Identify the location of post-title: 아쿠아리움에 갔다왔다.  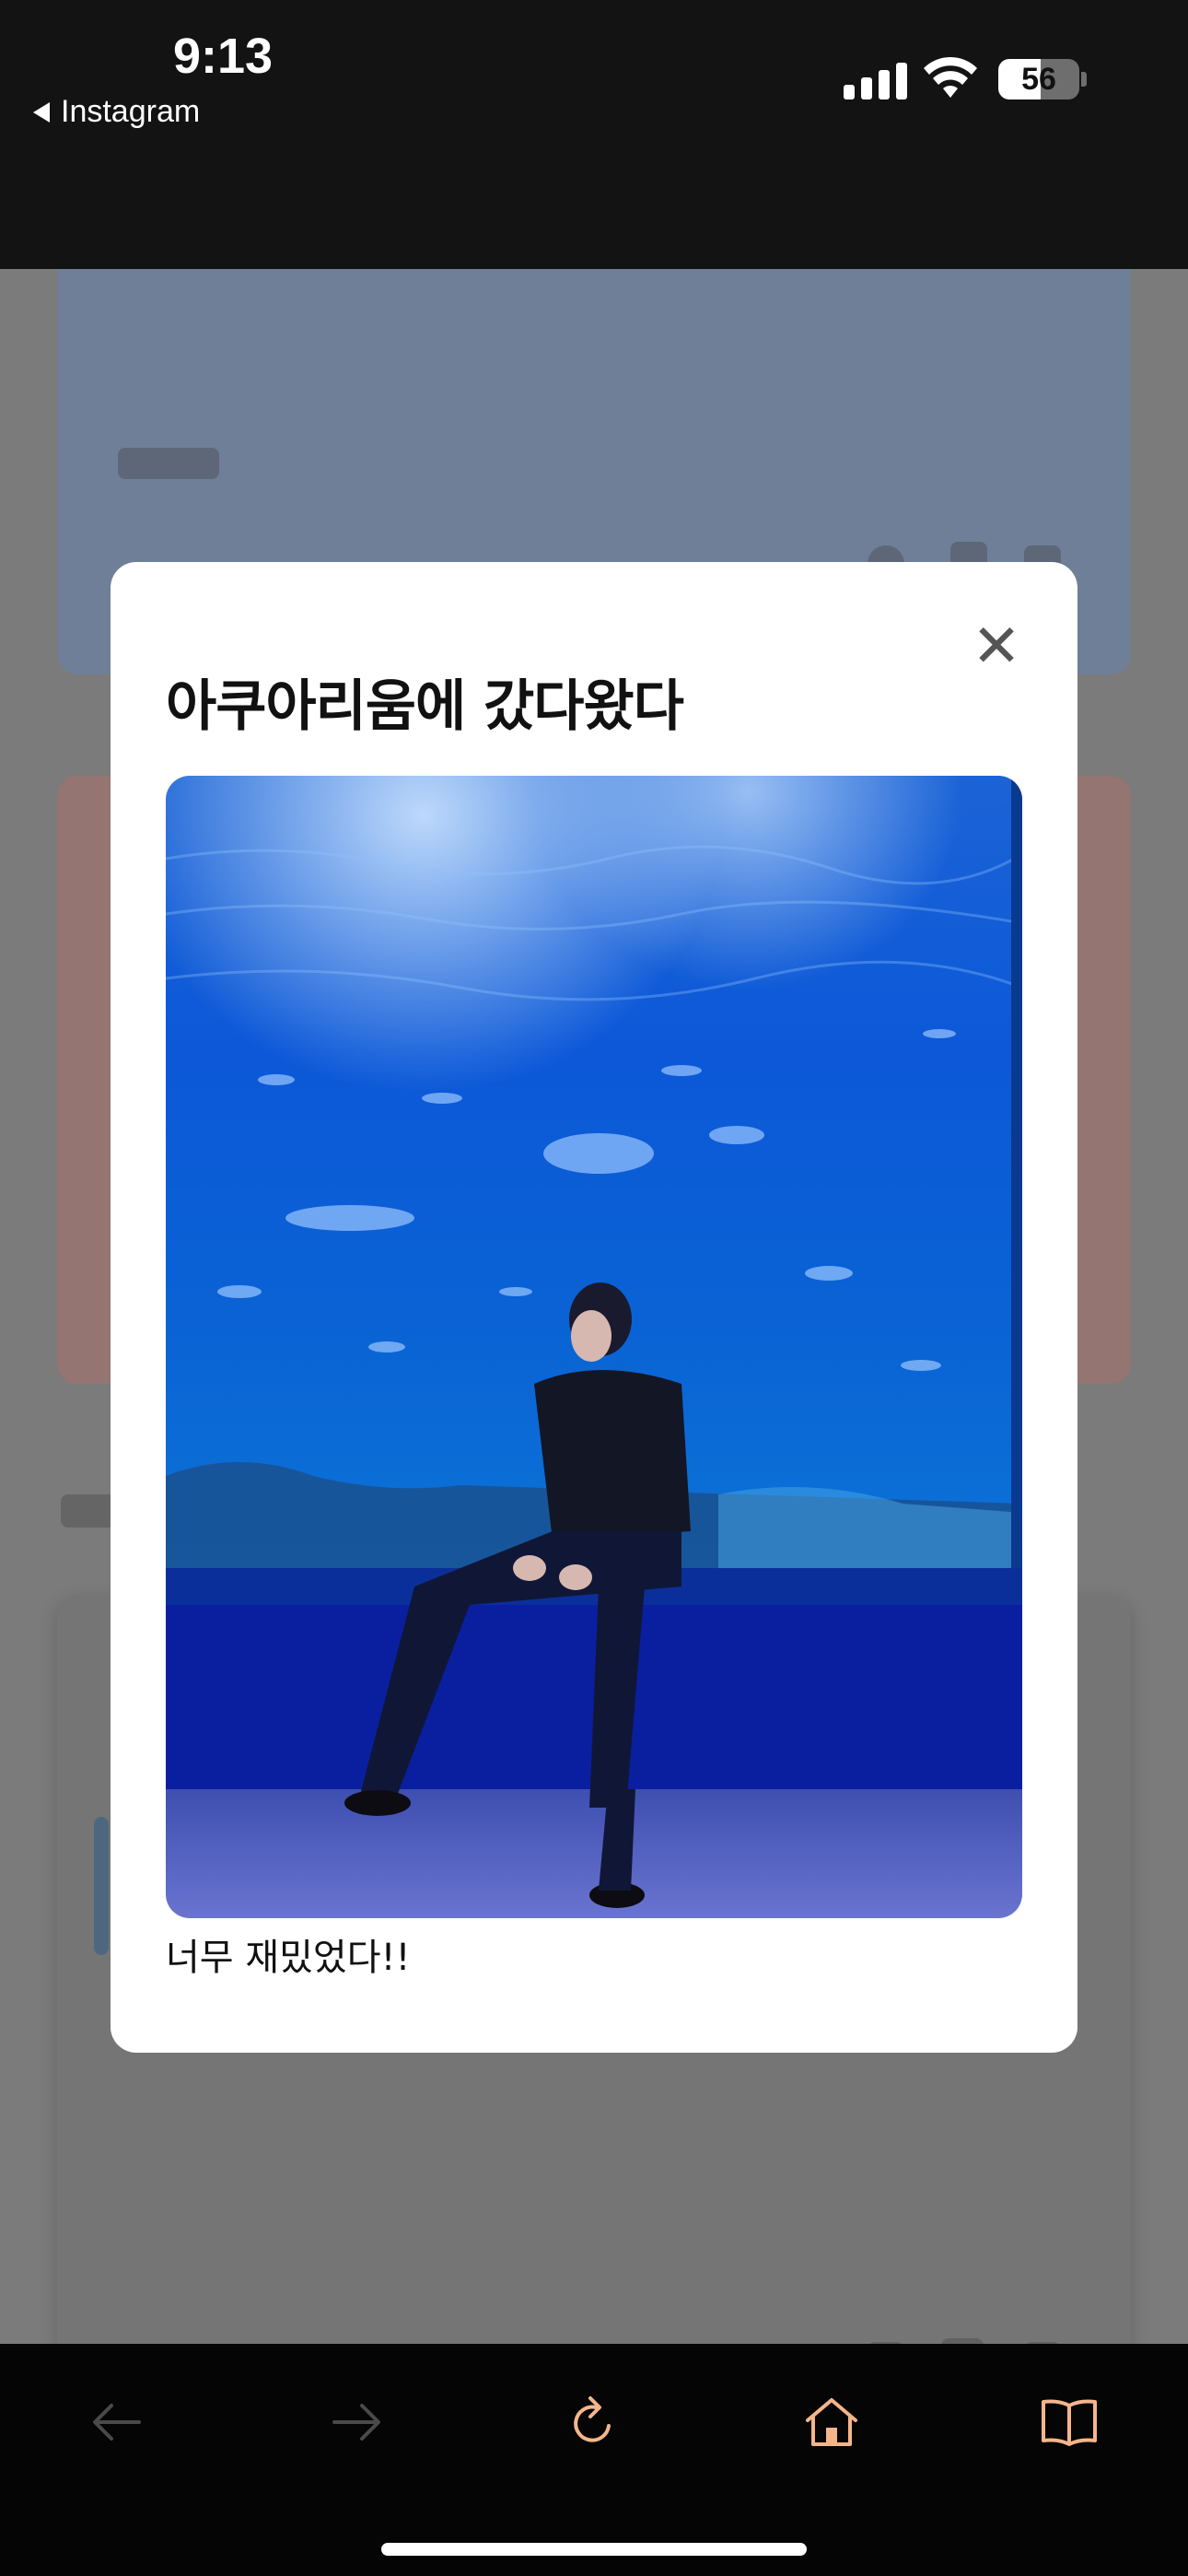
(425, 706).